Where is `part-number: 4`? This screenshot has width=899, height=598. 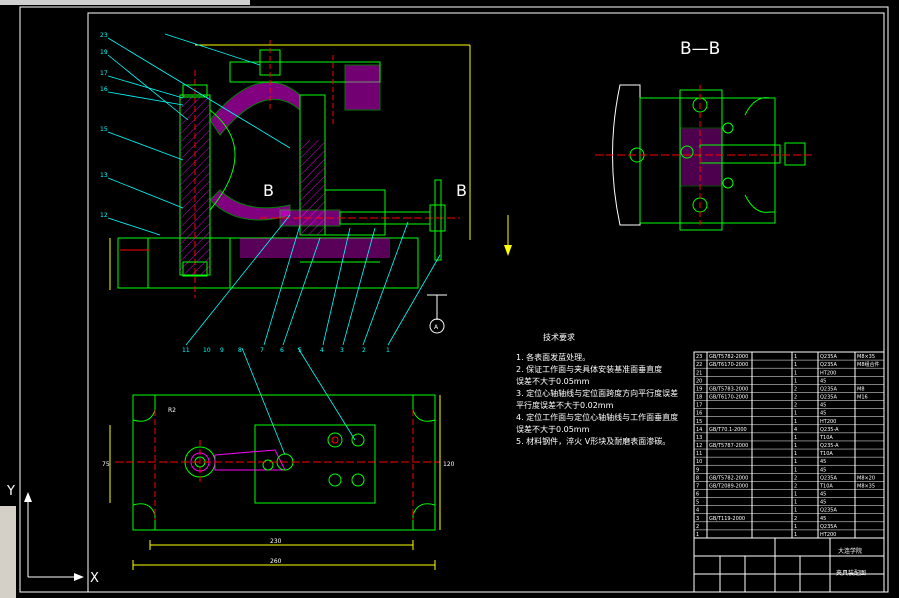
part-number: 4 is located at coordinates (322, 350).